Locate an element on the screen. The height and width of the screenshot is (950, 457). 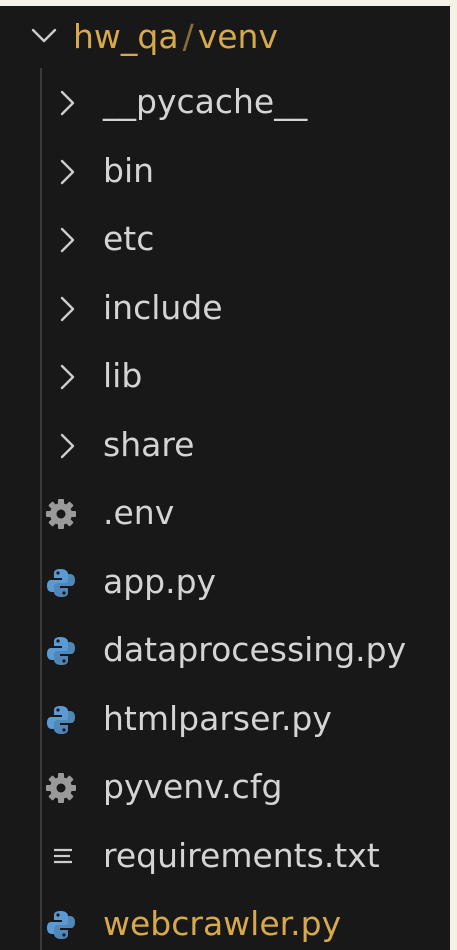
file-label: requirements.txt is located at coordinates (241, 855).